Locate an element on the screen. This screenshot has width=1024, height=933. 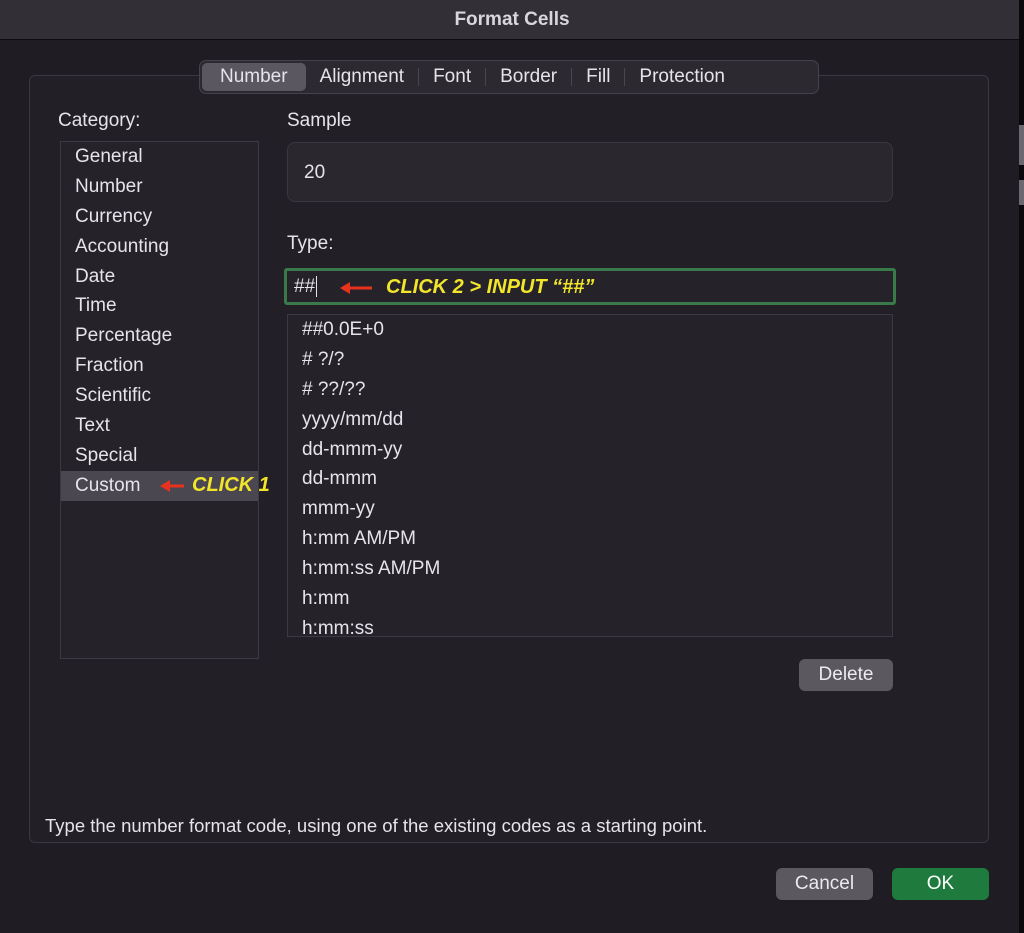
category-item-number: Number is located at coordinates (159, 187).